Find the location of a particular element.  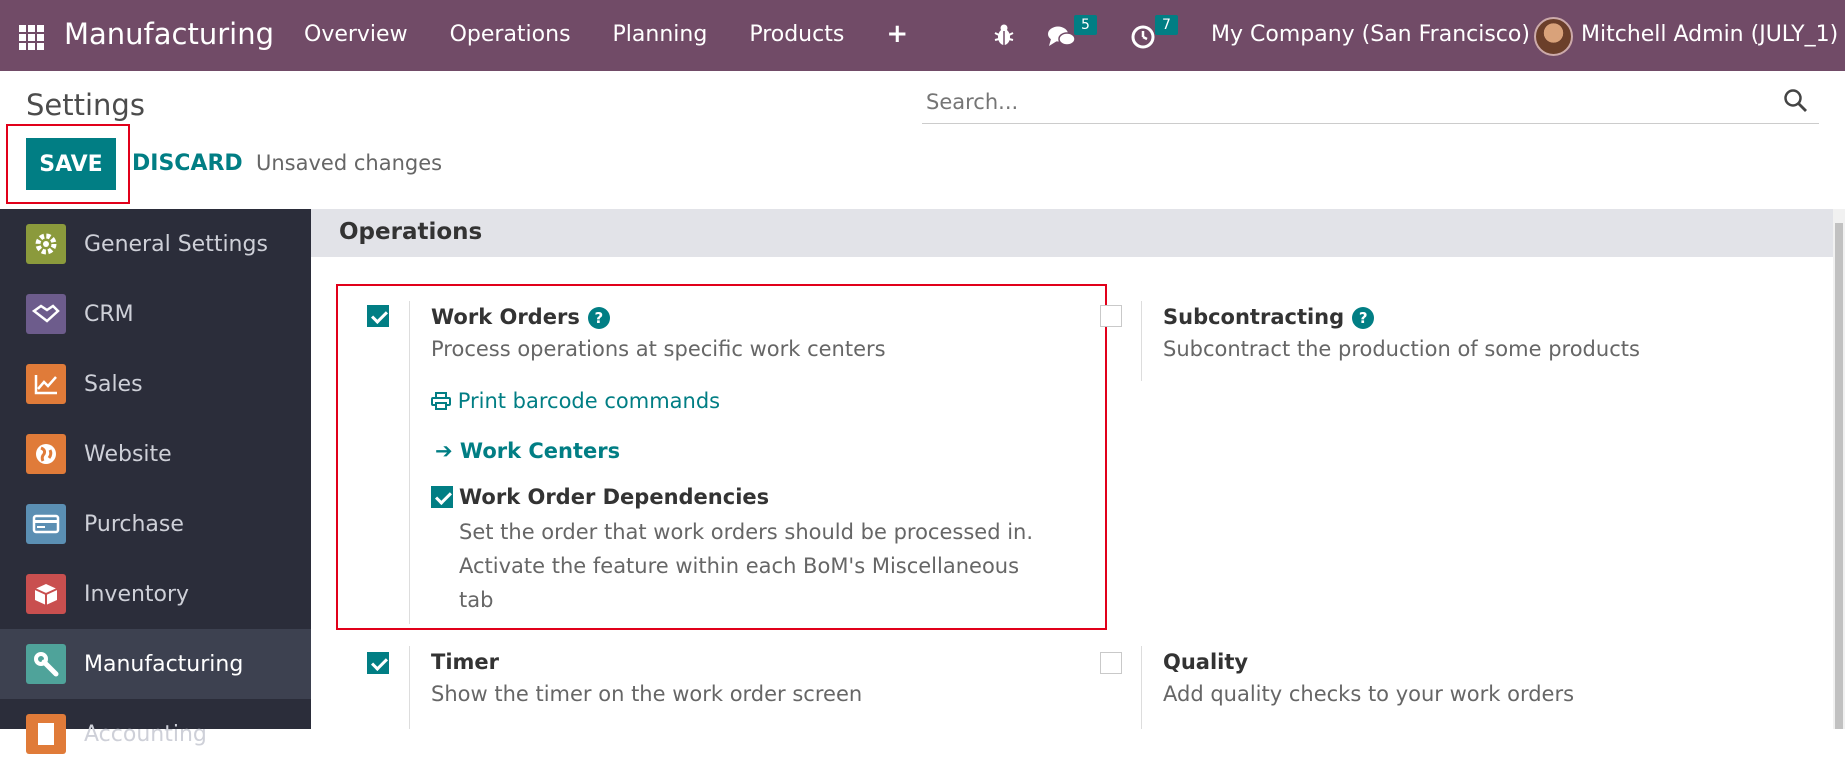

subcontracting-checkbox is located at coordinates (1111, 316).